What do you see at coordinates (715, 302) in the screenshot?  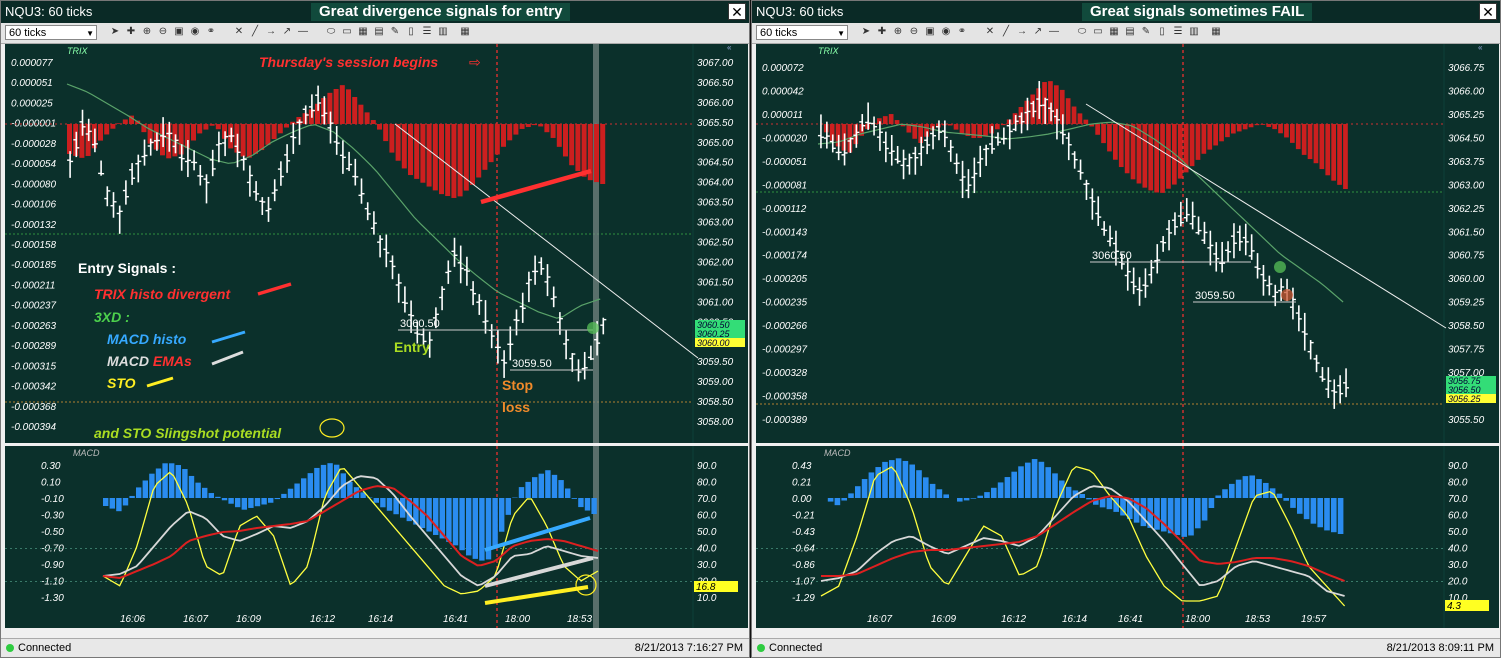 I see `price-axis-label: 3061.00` at bounding box center [715, 302].